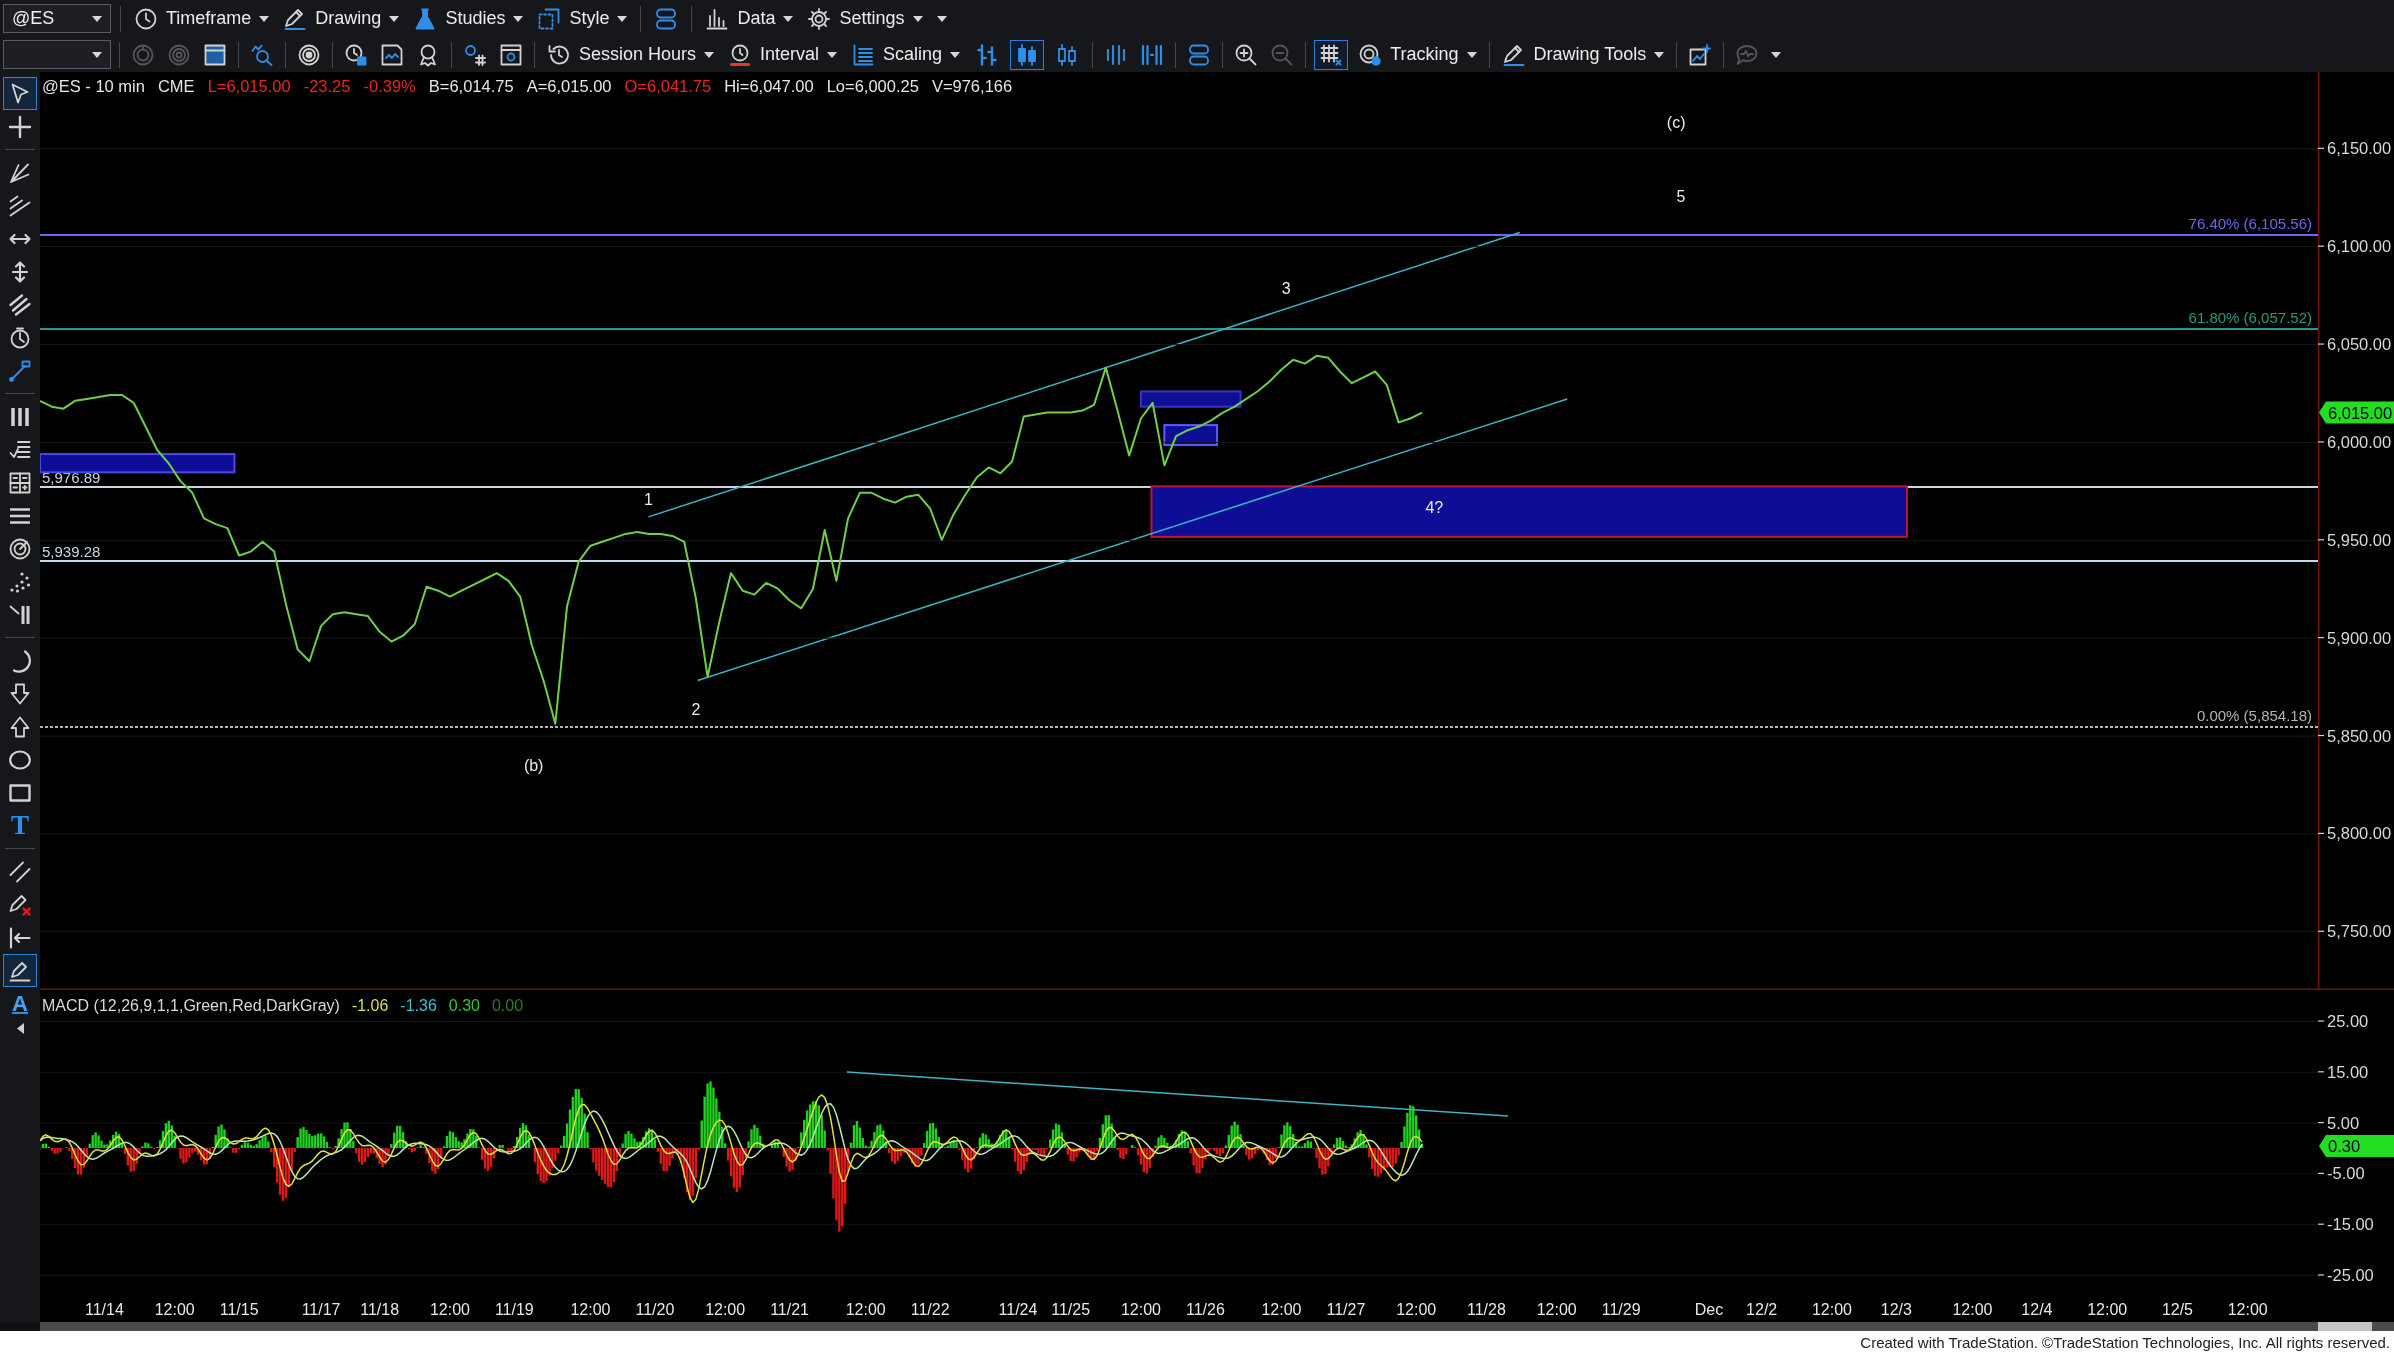 This screenshot has width=2394, height=1353. Describe the element at coordinates (2359, 931) in the screenshot. I see `price-axis-label: 5,750.00` at that location.